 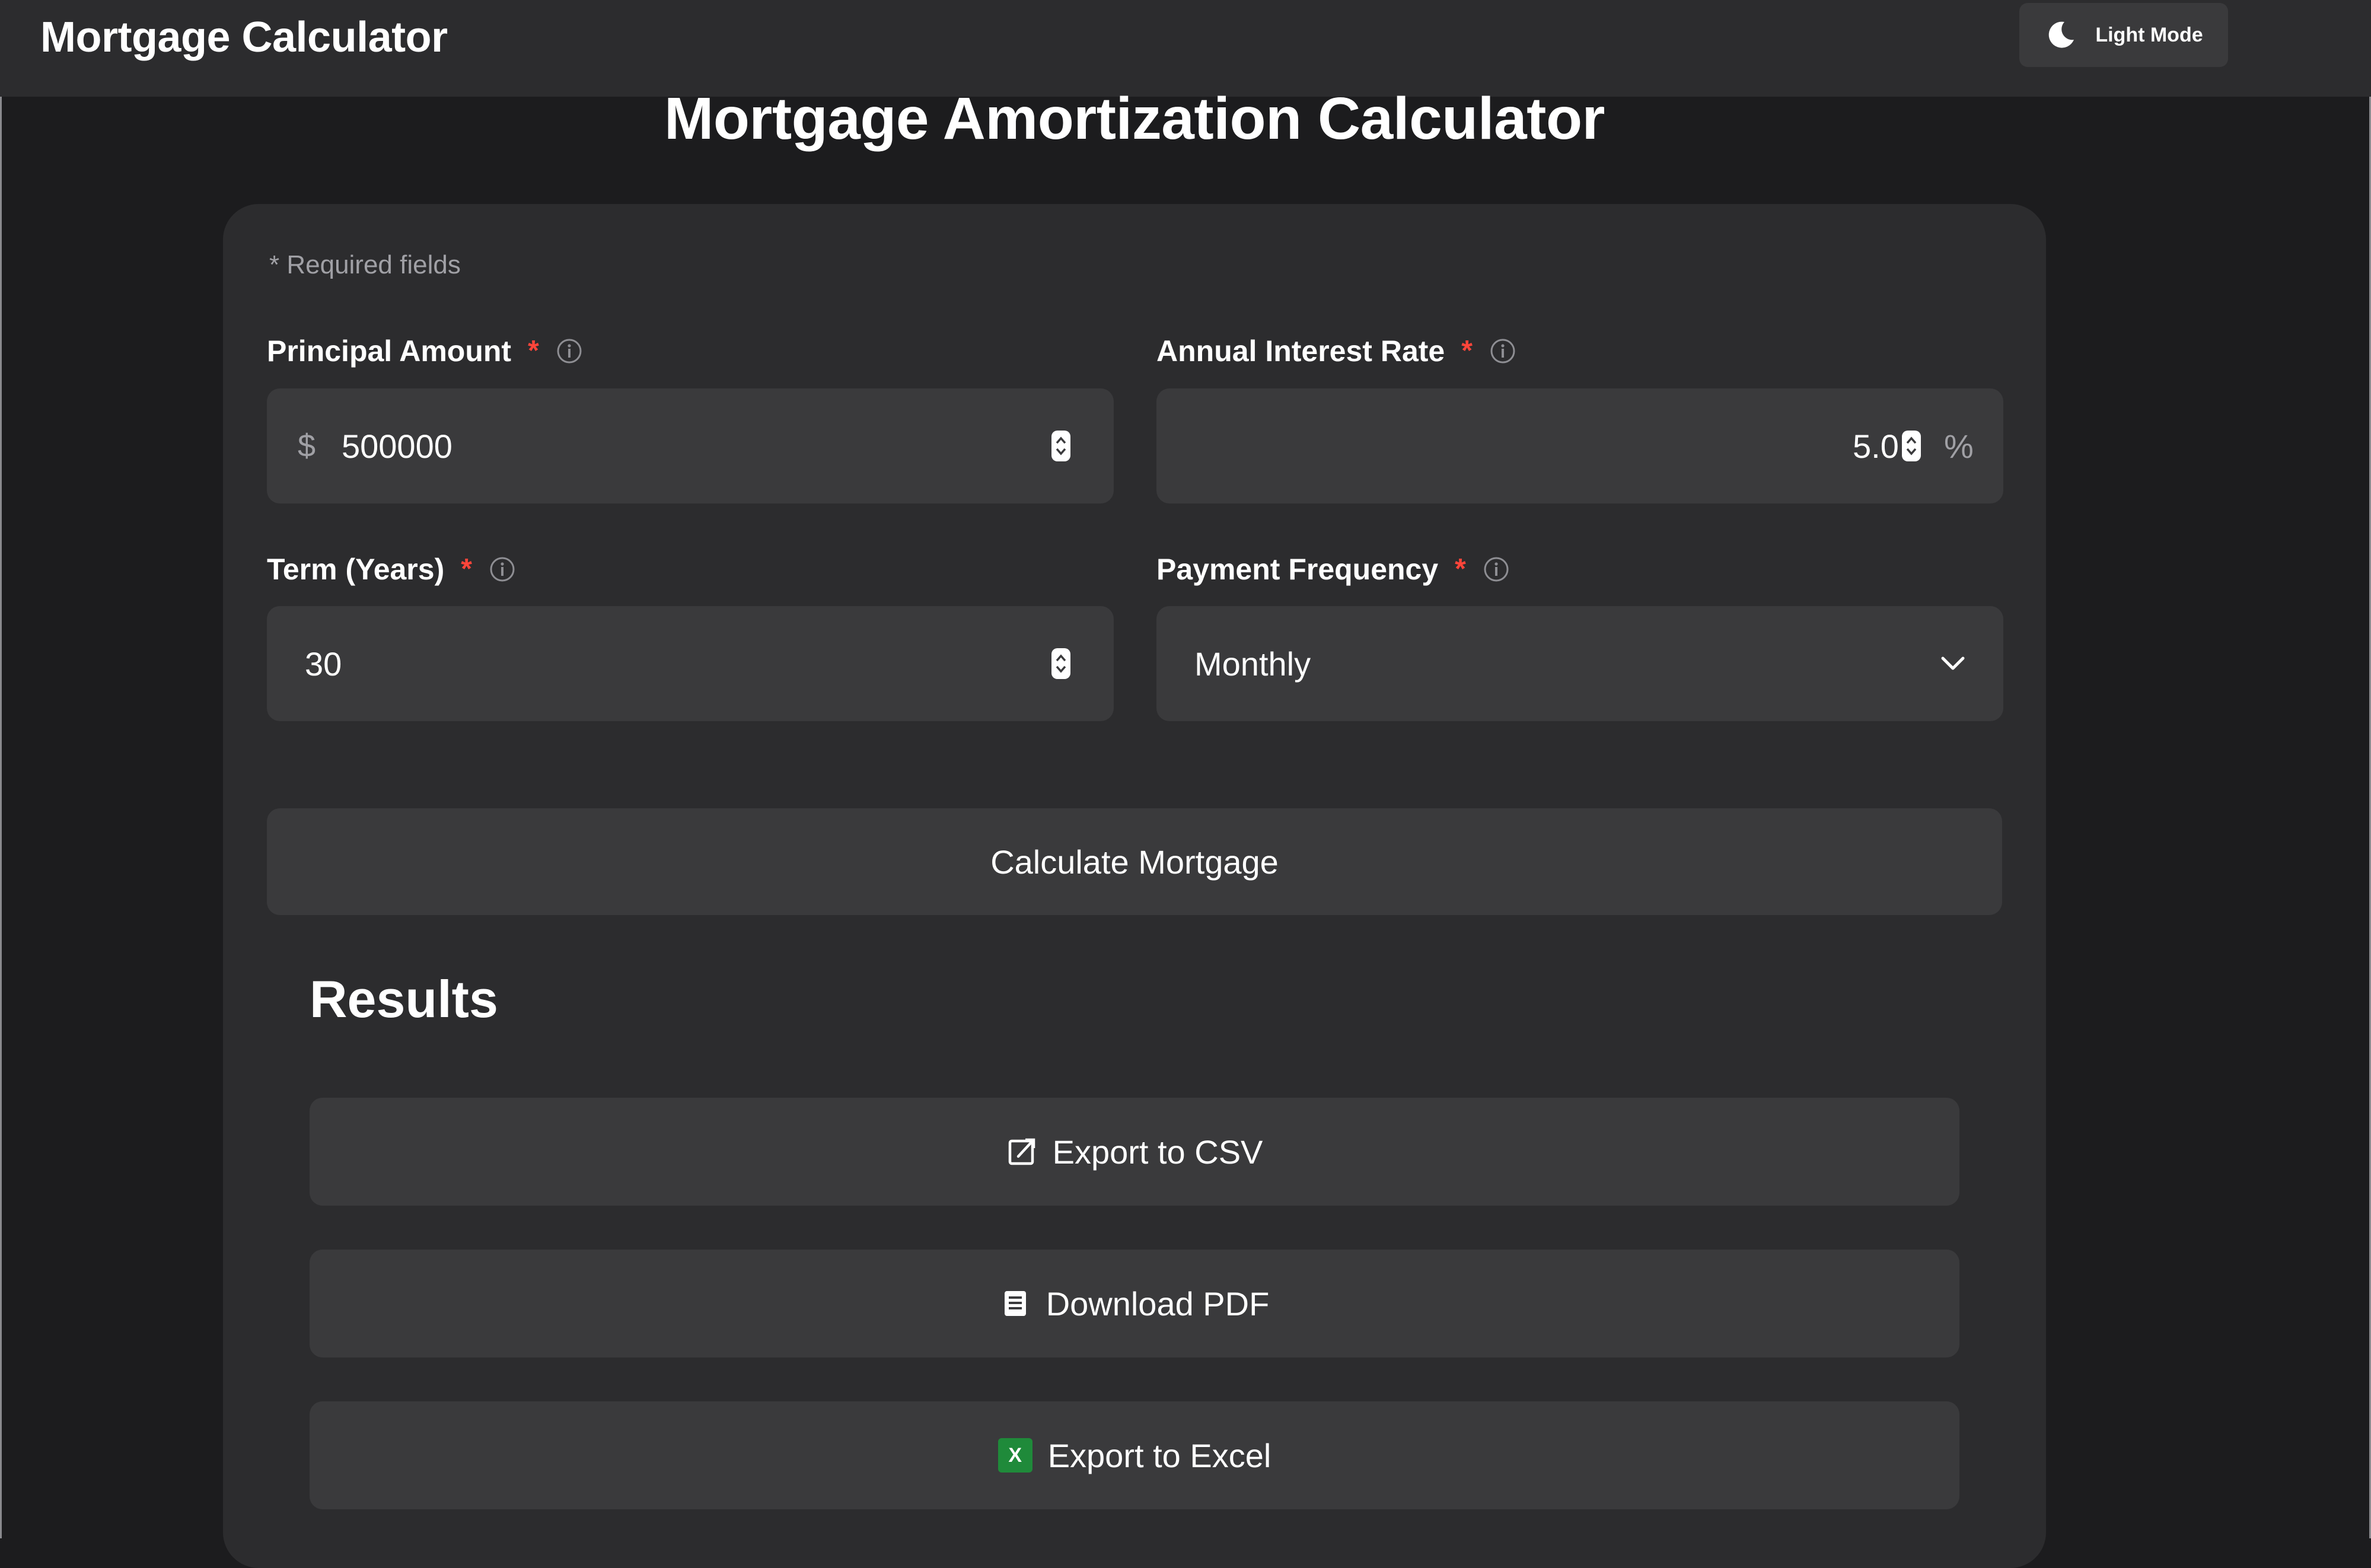 What do you see at coordinates (397, 446) in the screenshot?
I see `principal-value: 500000` at bounding box center [397, 446].